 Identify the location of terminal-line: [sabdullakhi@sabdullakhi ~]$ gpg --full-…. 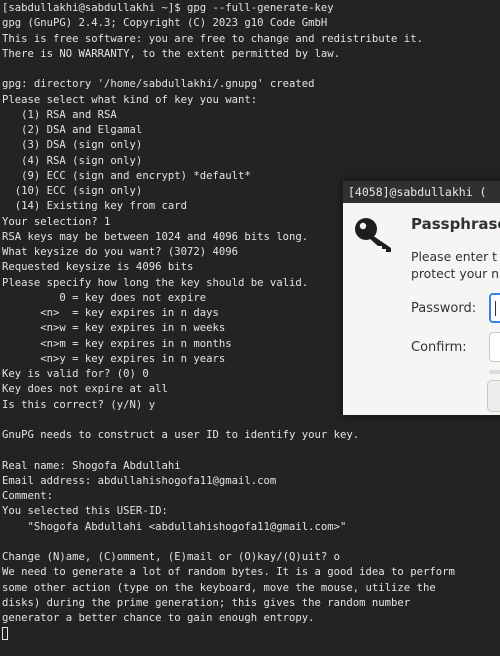
(168, 8).